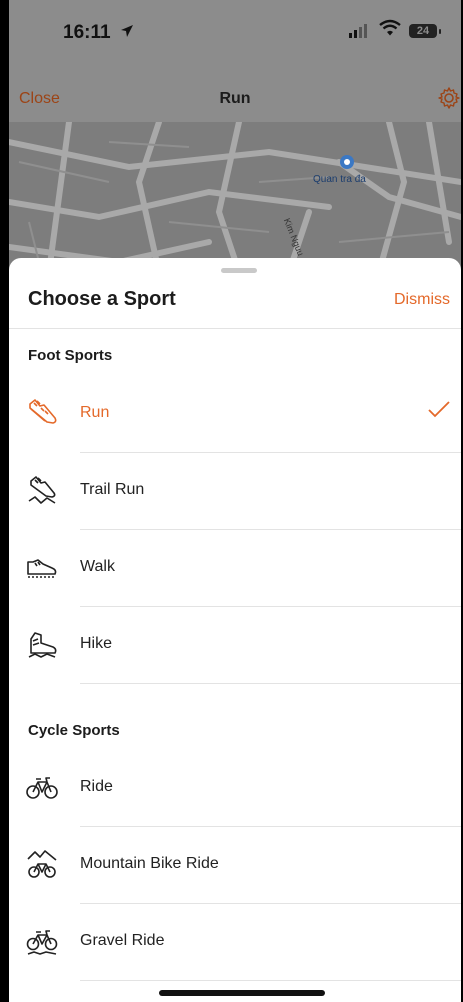  I want to click on sport-item-mountain-bike-ride: Mountain Bike Ride, so click(235, 865).